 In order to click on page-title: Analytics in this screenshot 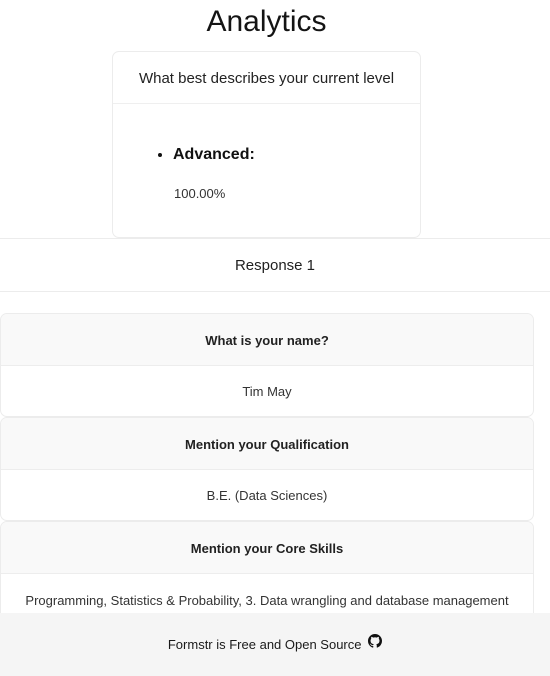, I will do `click(266, 21)`.